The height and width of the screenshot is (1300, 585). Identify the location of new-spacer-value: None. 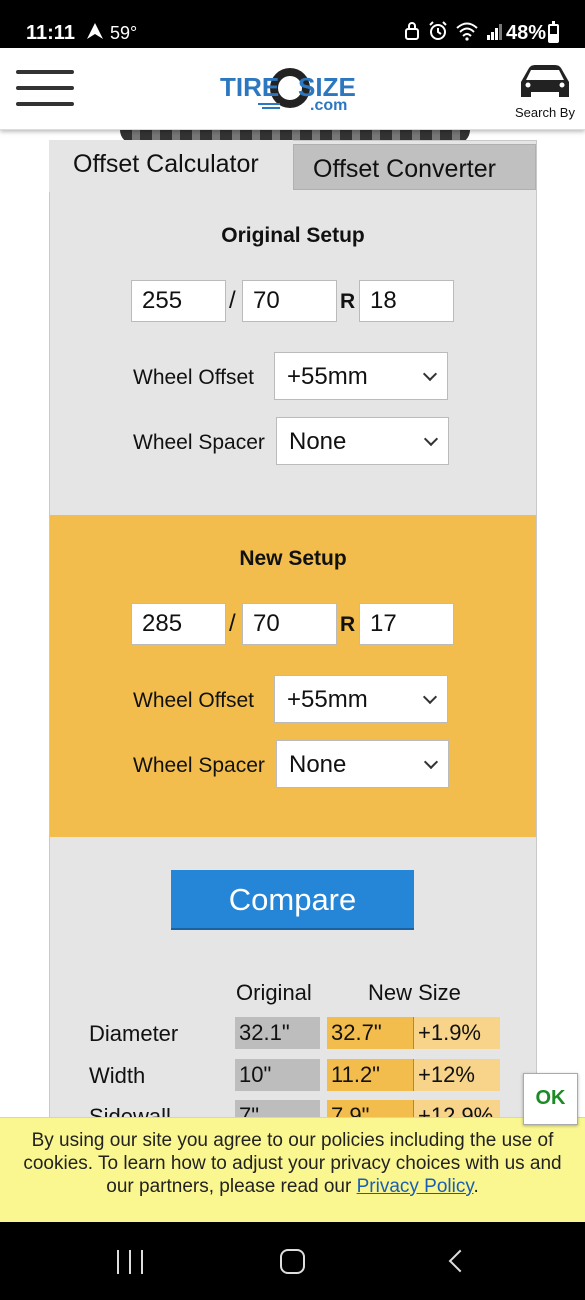
(318, 764).